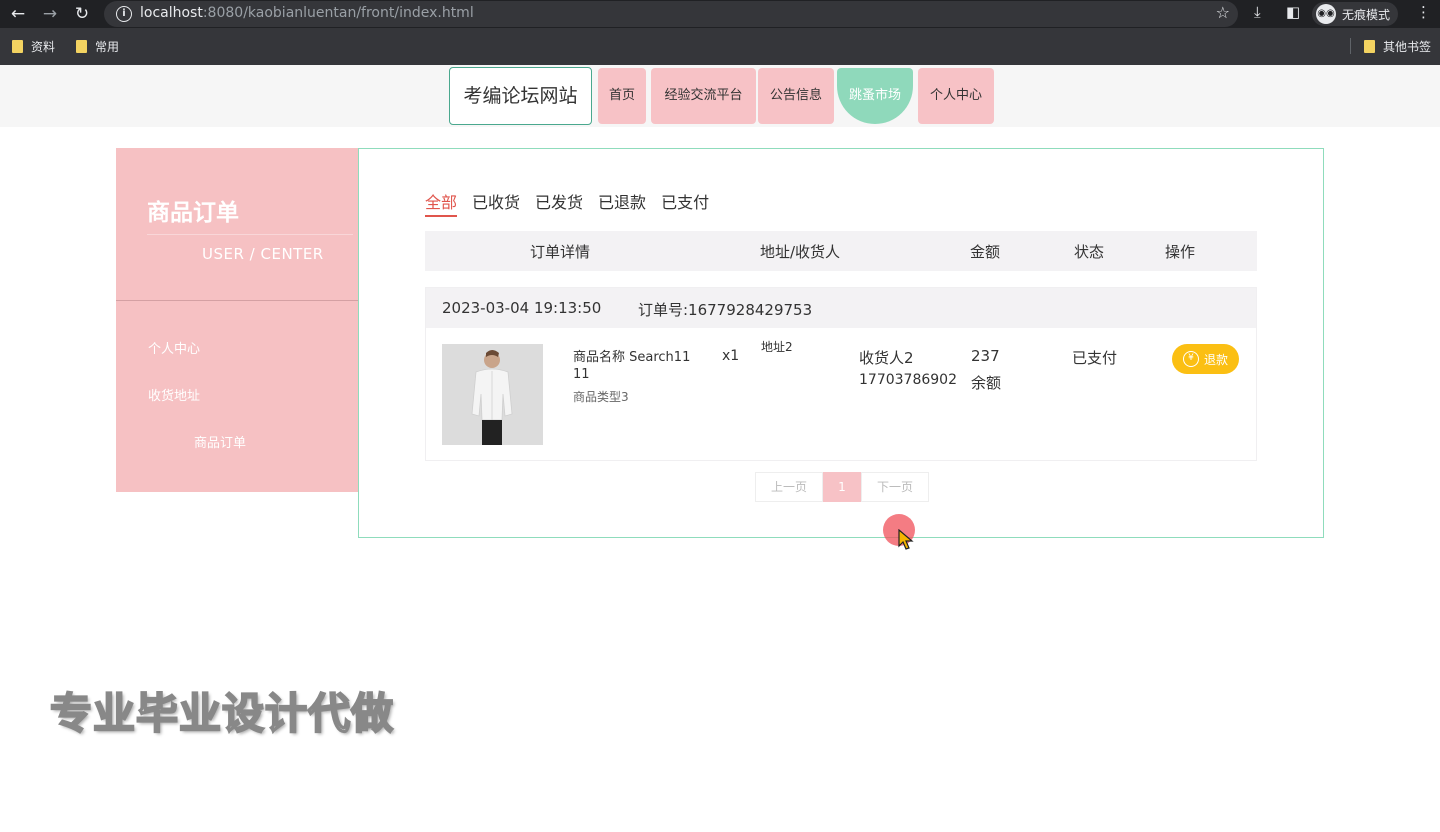 The image size is (1440, 832). I want to click on order-status: 已支付, so click(1095, 358).